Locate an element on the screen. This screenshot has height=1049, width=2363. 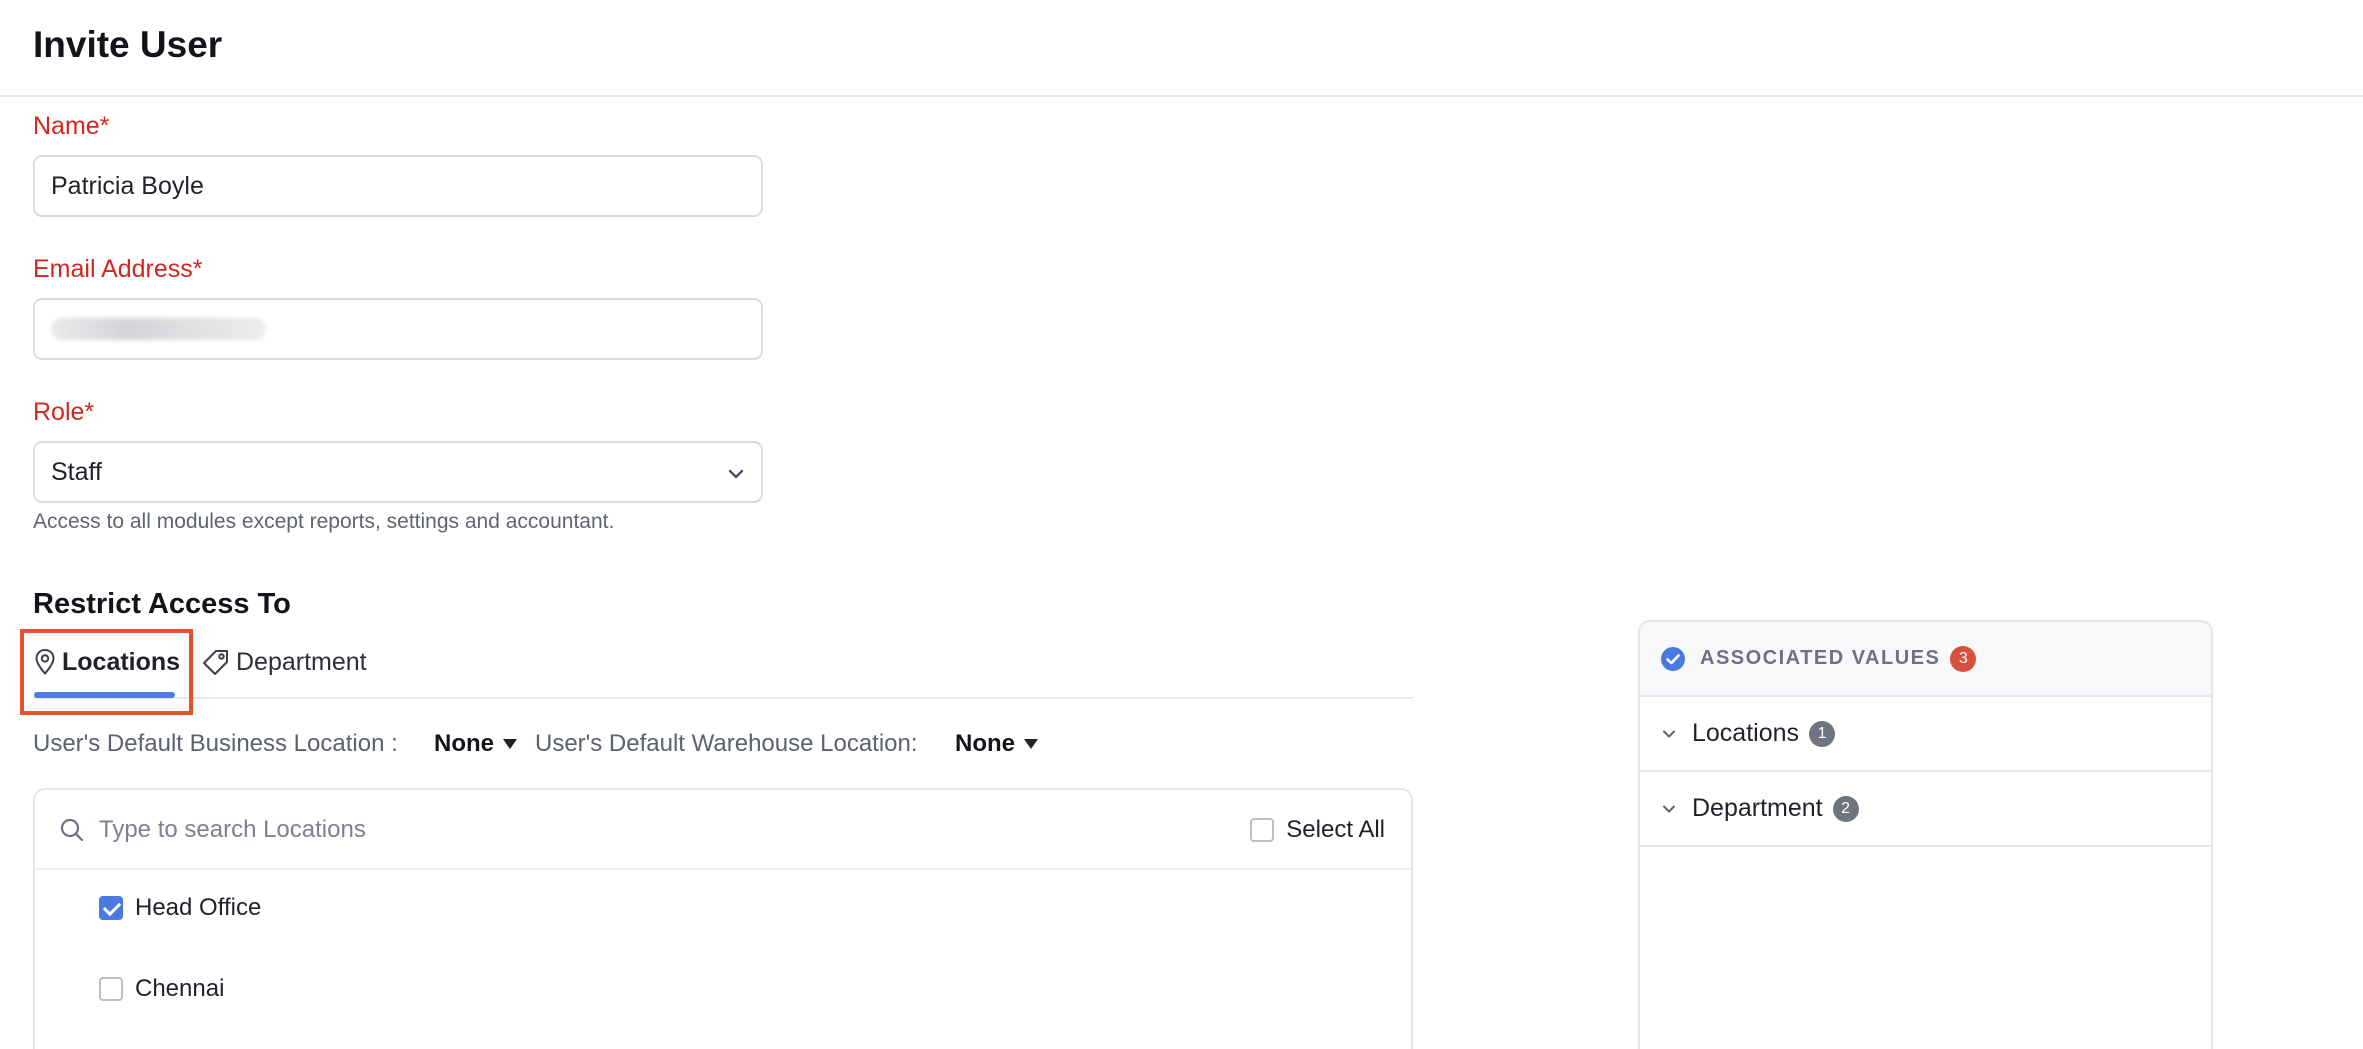
associated-values-header: ASSOCIATED VALUES 3 is located at coordinates (1925, 659).